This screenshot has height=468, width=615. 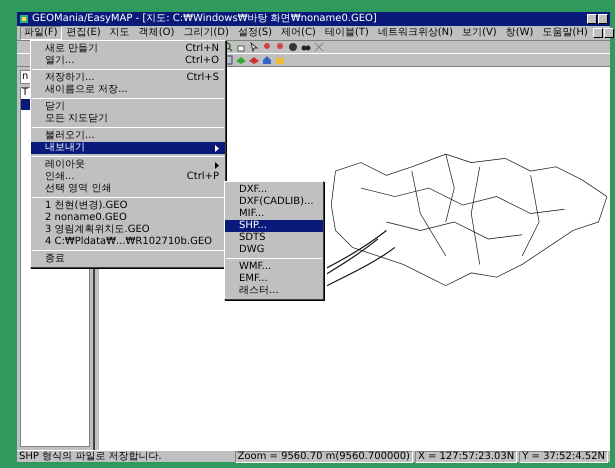 I want to click on menu-item: 열기... Ctrl+O, so click(x=128, y=61).